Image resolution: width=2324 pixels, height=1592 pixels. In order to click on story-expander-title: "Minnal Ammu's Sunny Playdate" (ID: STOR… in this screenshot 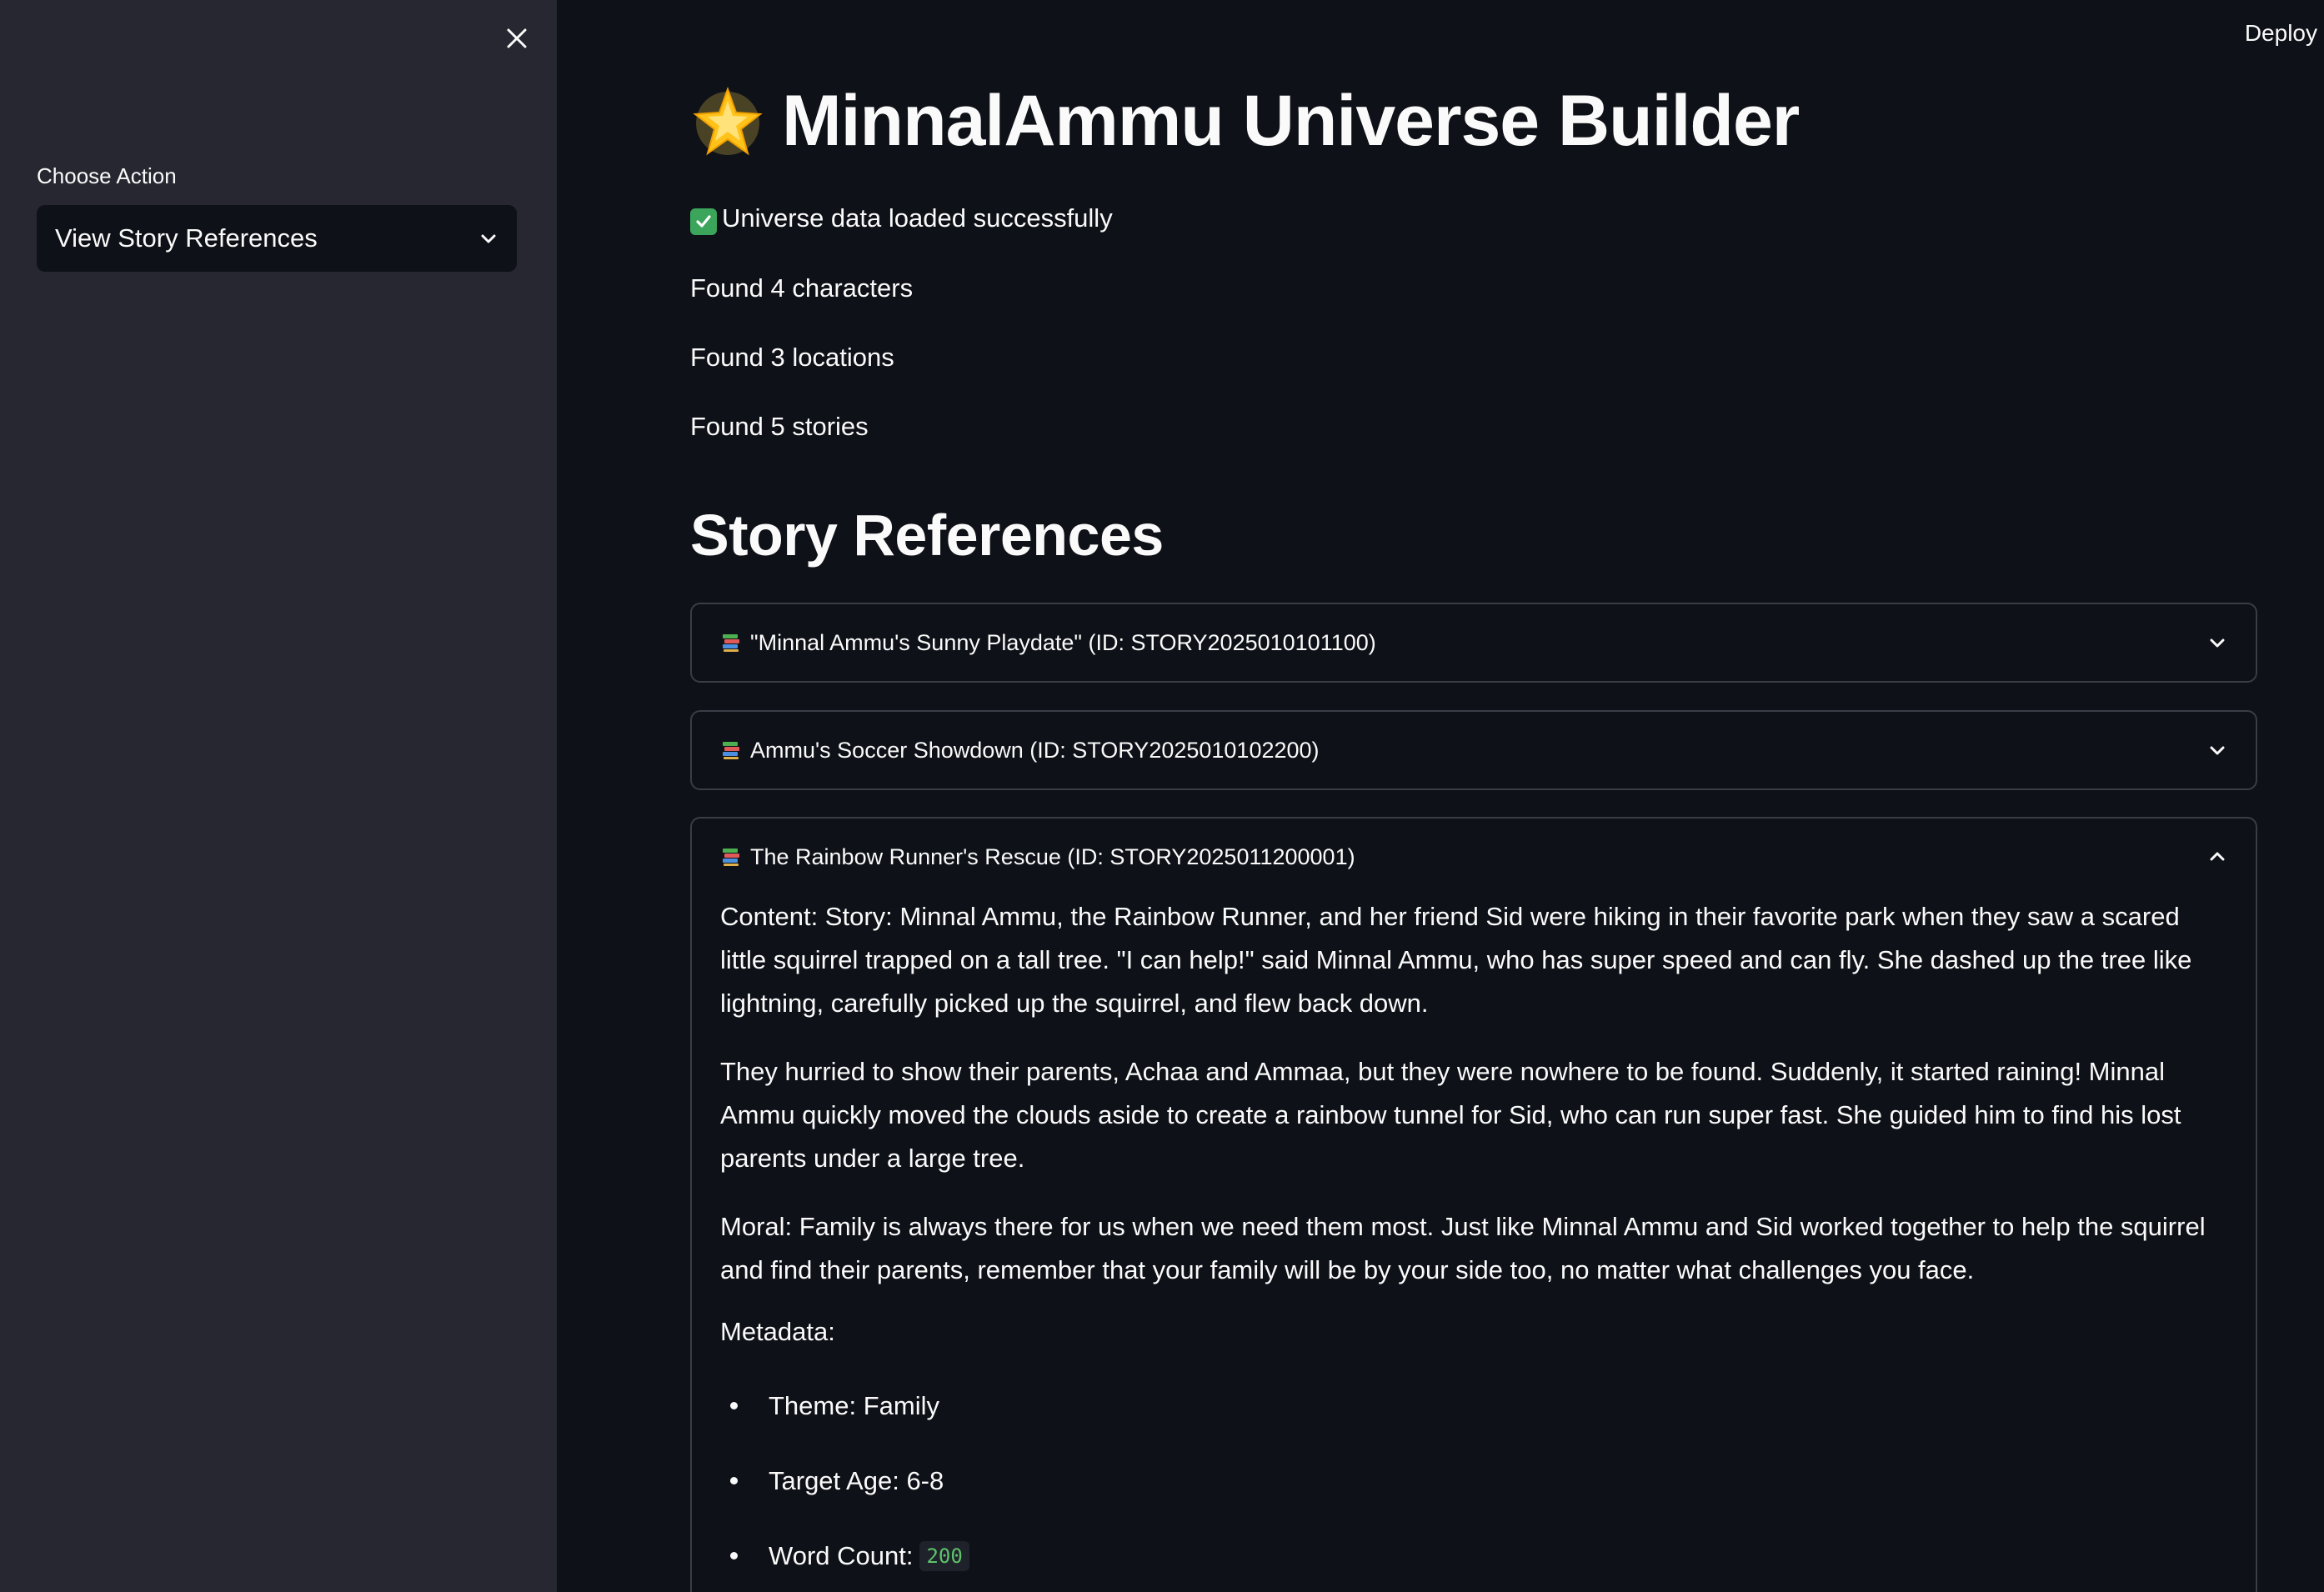, I will do `click(1048, 643)`.